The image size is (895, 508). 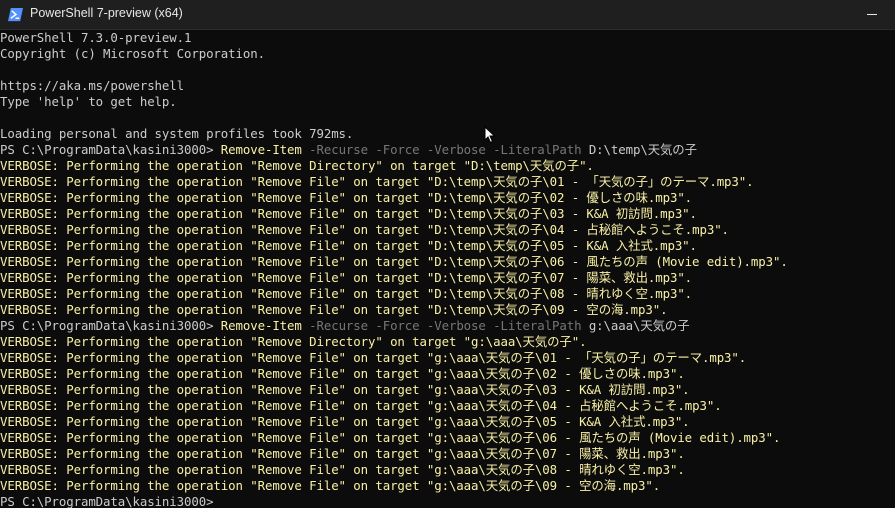 I want to click on header-text: Copyright (c) Microsoft Corporation., so click(x=132, y=53).